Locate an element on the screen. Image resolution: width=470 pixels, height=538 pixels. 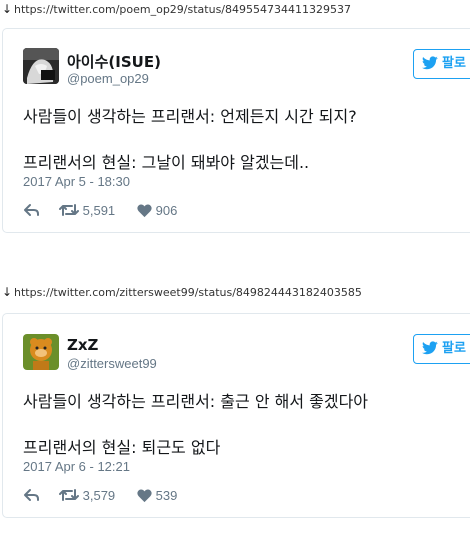
like-button: 906 is located at coordinates (157, 211).